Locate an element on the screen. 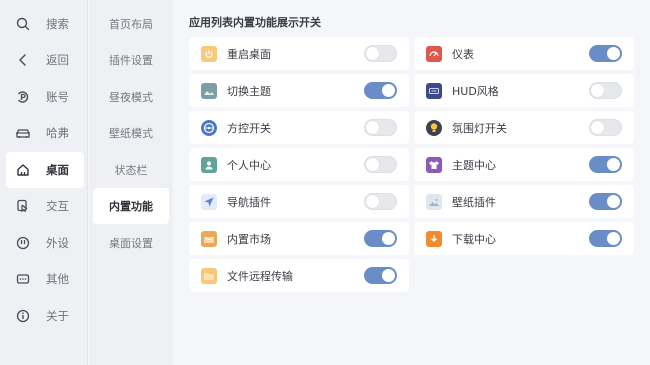 The height and width of the screenshot is (365, 650). back-icon is located at coordinates (23, 60).